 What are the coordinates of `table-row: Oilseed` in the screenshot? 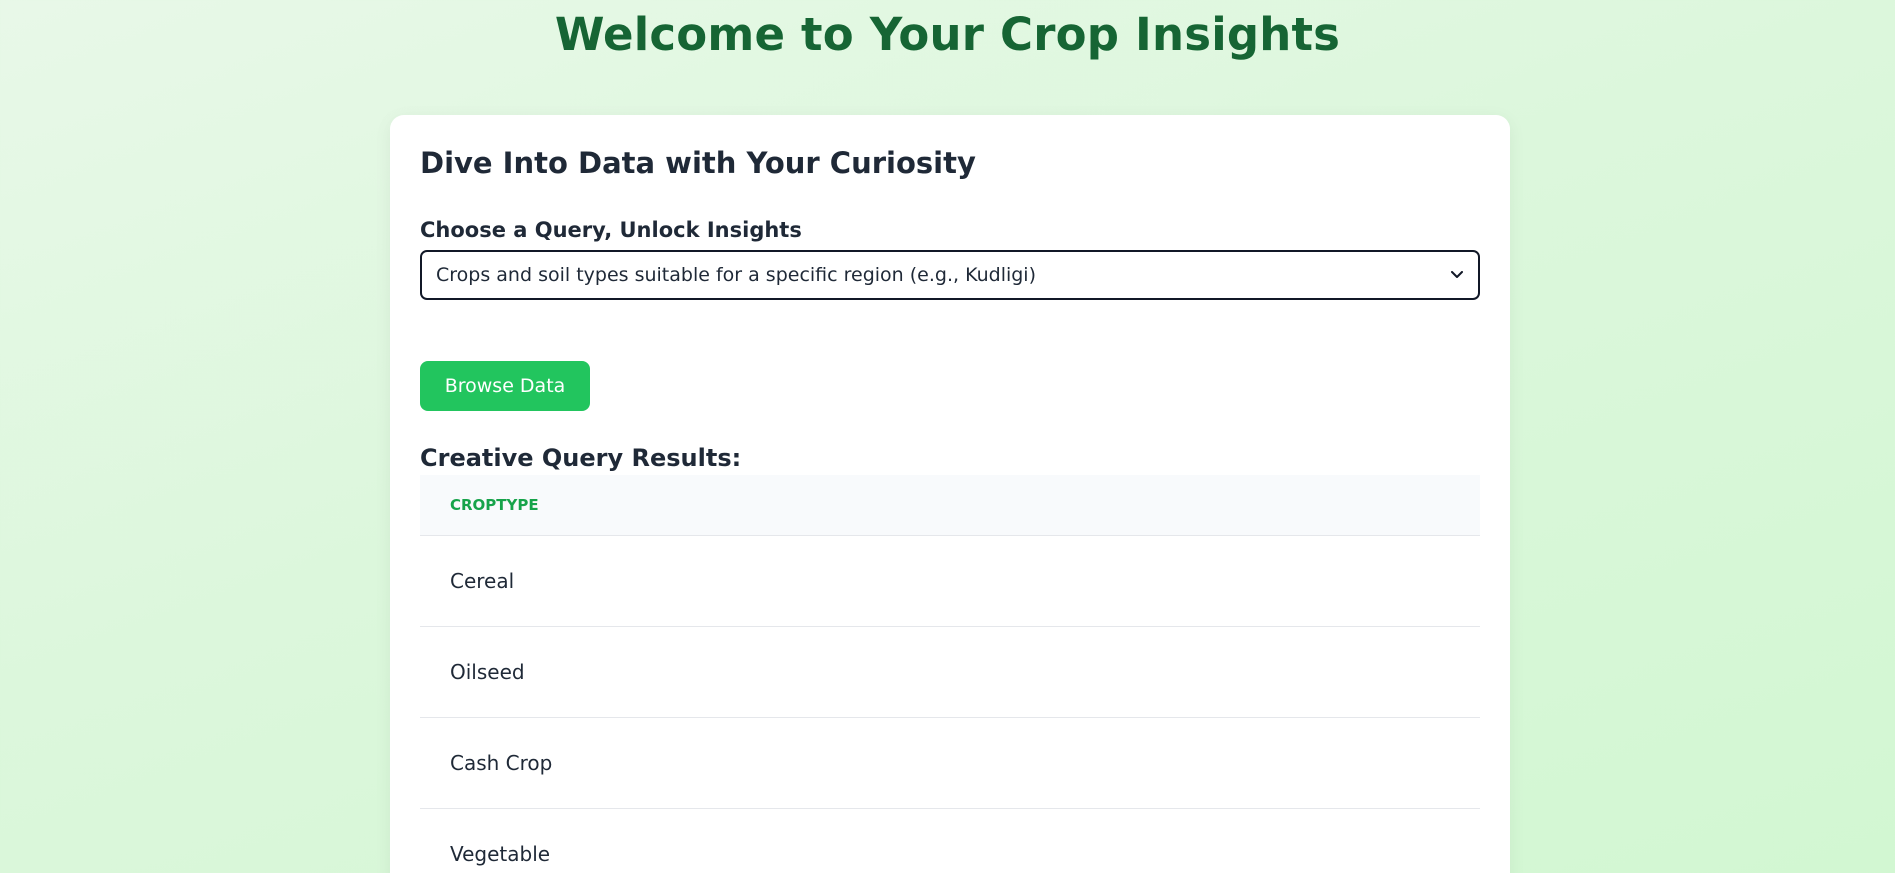 It's located at (950, 672).